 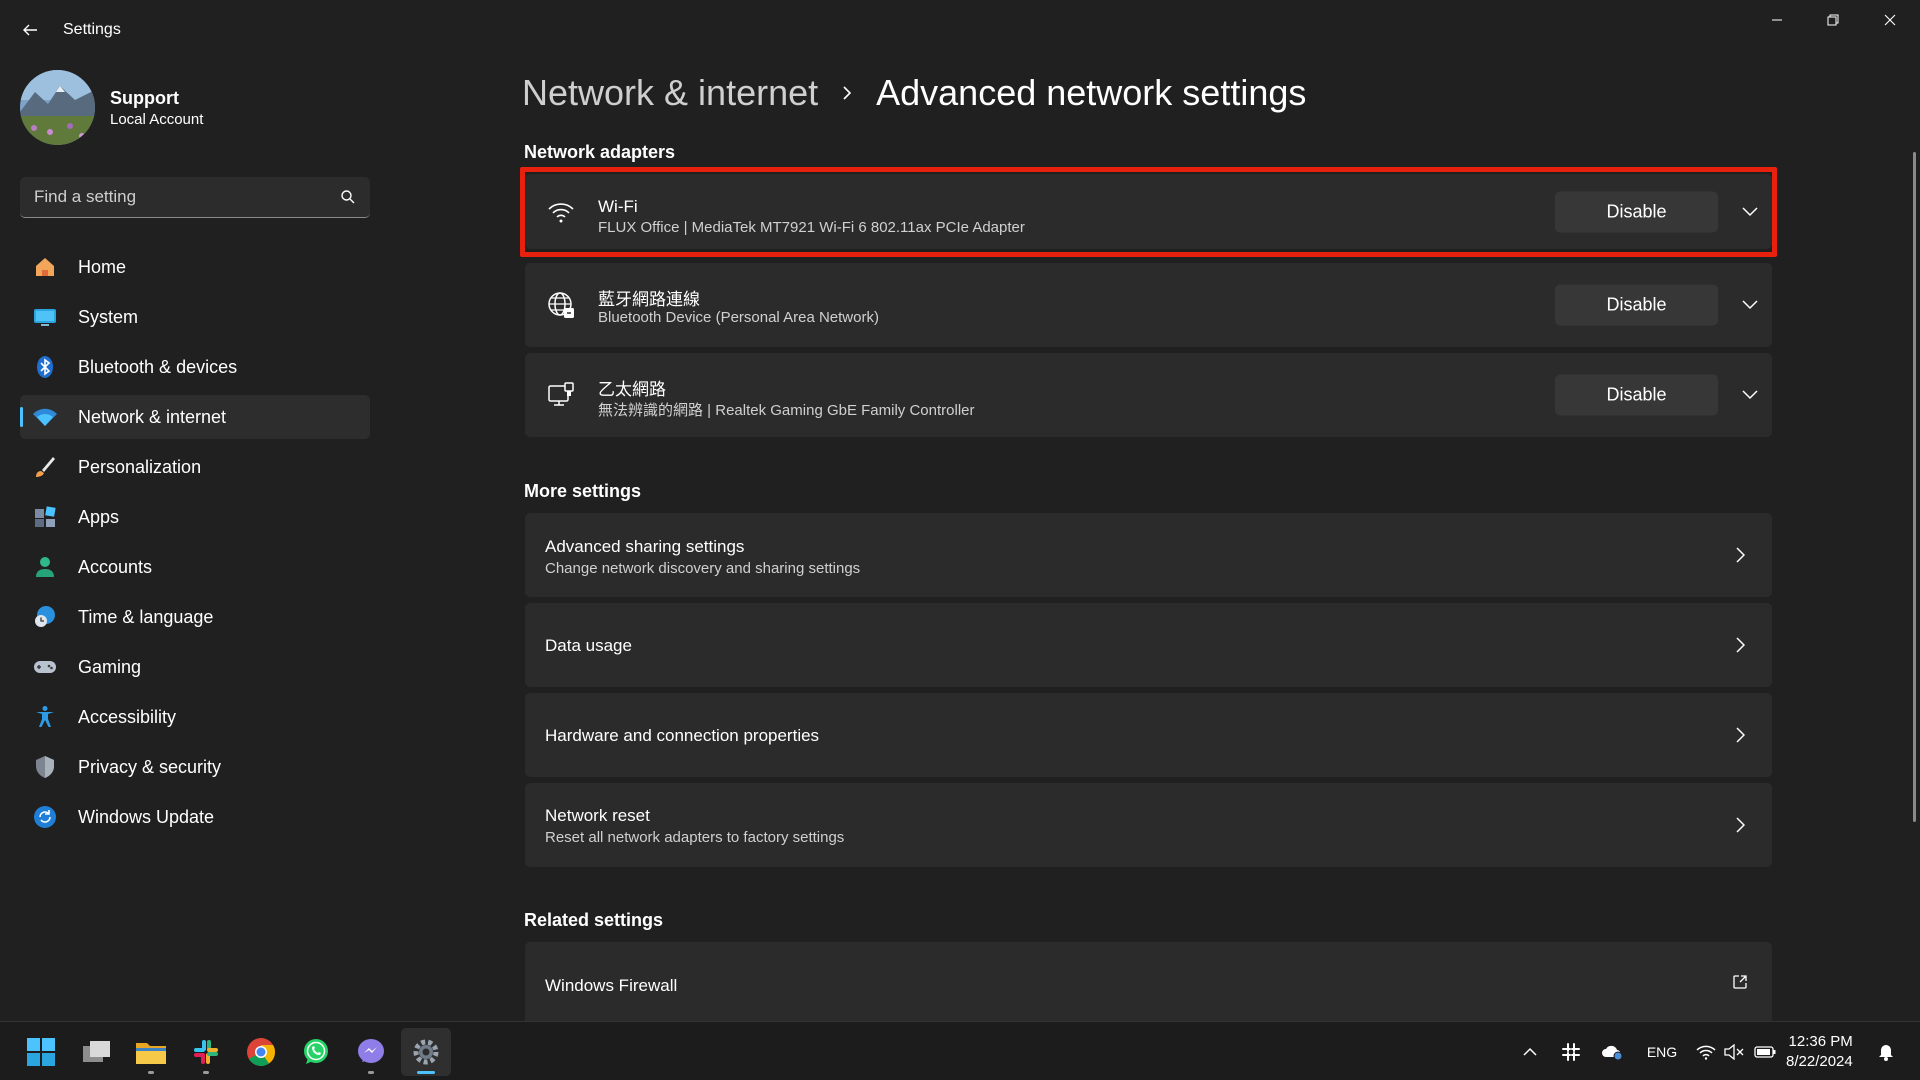 I want to click on settings-gear-icon, so click(x=426, y=1052).